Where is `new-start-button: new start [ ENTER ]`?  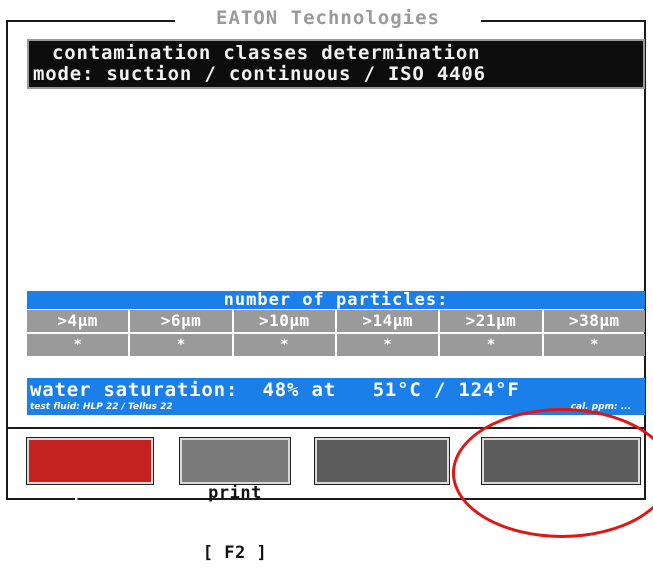
new-start-button: new start [ ENTER ] is located at coordinates (561, 500).